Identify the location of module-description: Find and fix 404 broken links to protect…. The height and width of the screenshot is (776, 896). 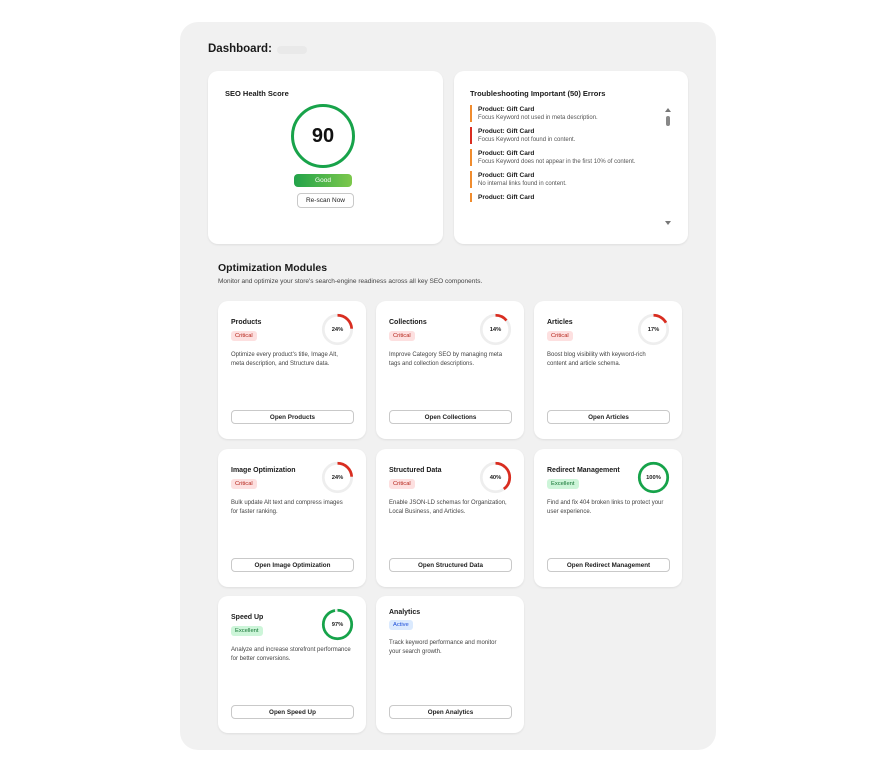
(605, 507).